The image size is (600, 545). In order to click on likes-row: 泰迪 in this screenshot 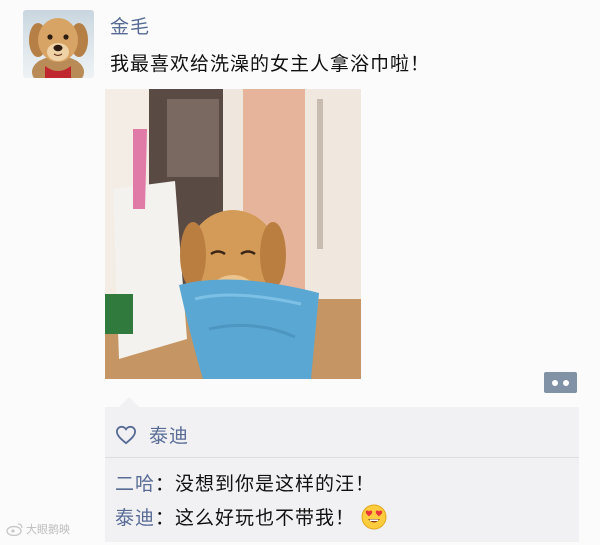, I will do `click(152, 434)`.